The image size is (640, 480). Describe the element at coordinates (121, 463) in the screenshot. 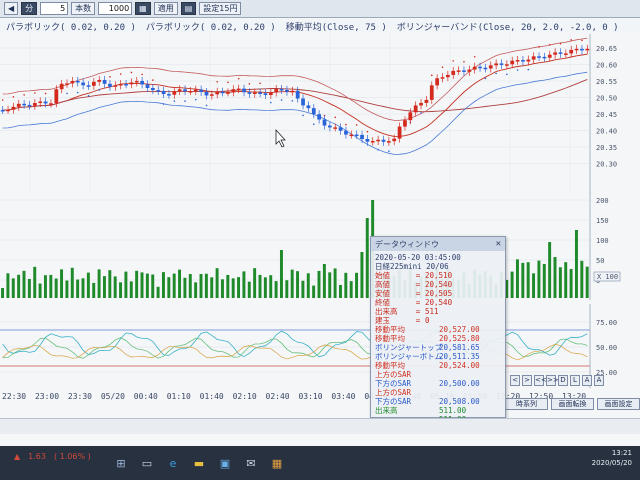

I see `start-icon: ⊞` at that location.